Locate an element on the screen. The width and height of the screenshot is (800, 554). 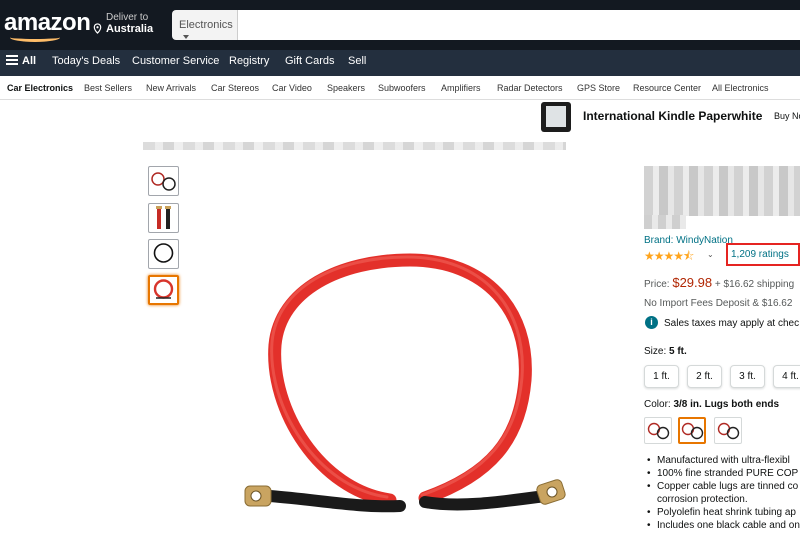
kindle-device-icon is located at coordinates (556, 117).